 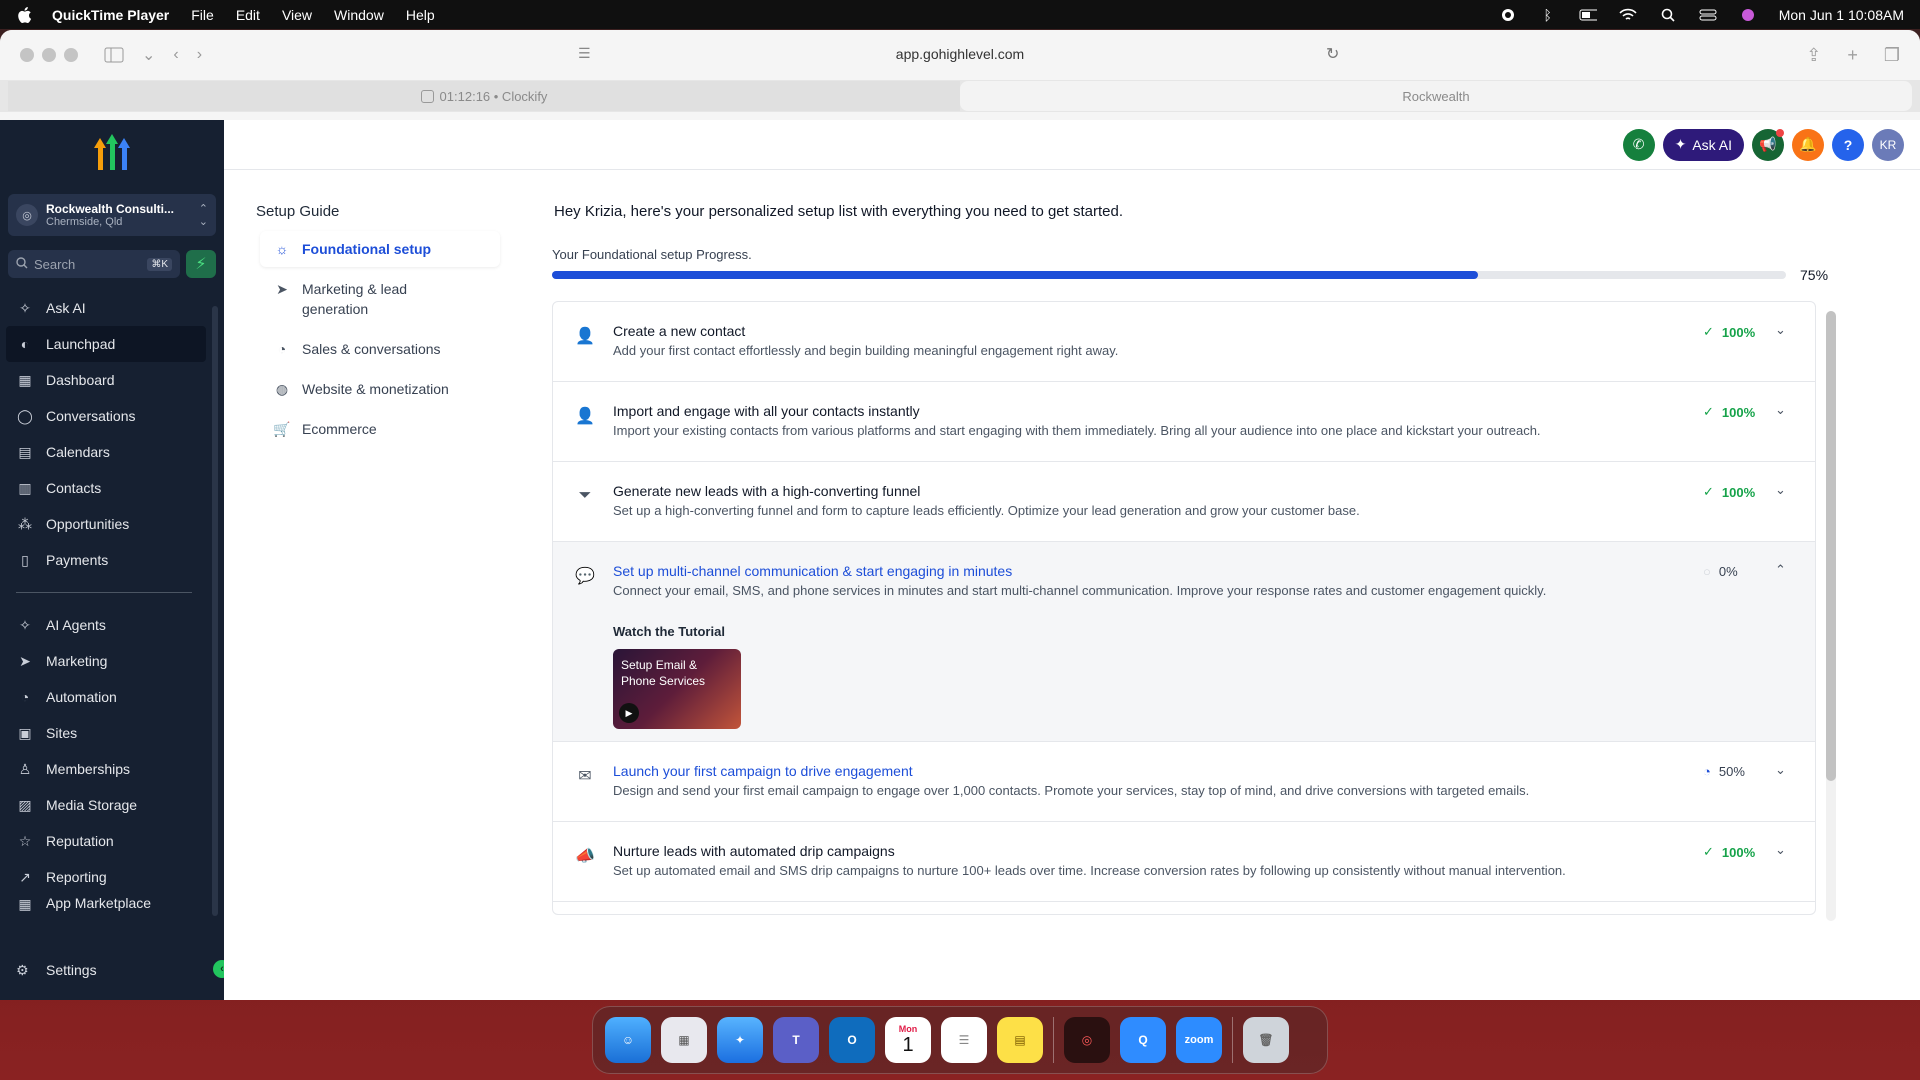 What do you see at coordinates (1628, 15) in the screenshot?
I see `wifi-icon` at bounding box center [1628, 15].